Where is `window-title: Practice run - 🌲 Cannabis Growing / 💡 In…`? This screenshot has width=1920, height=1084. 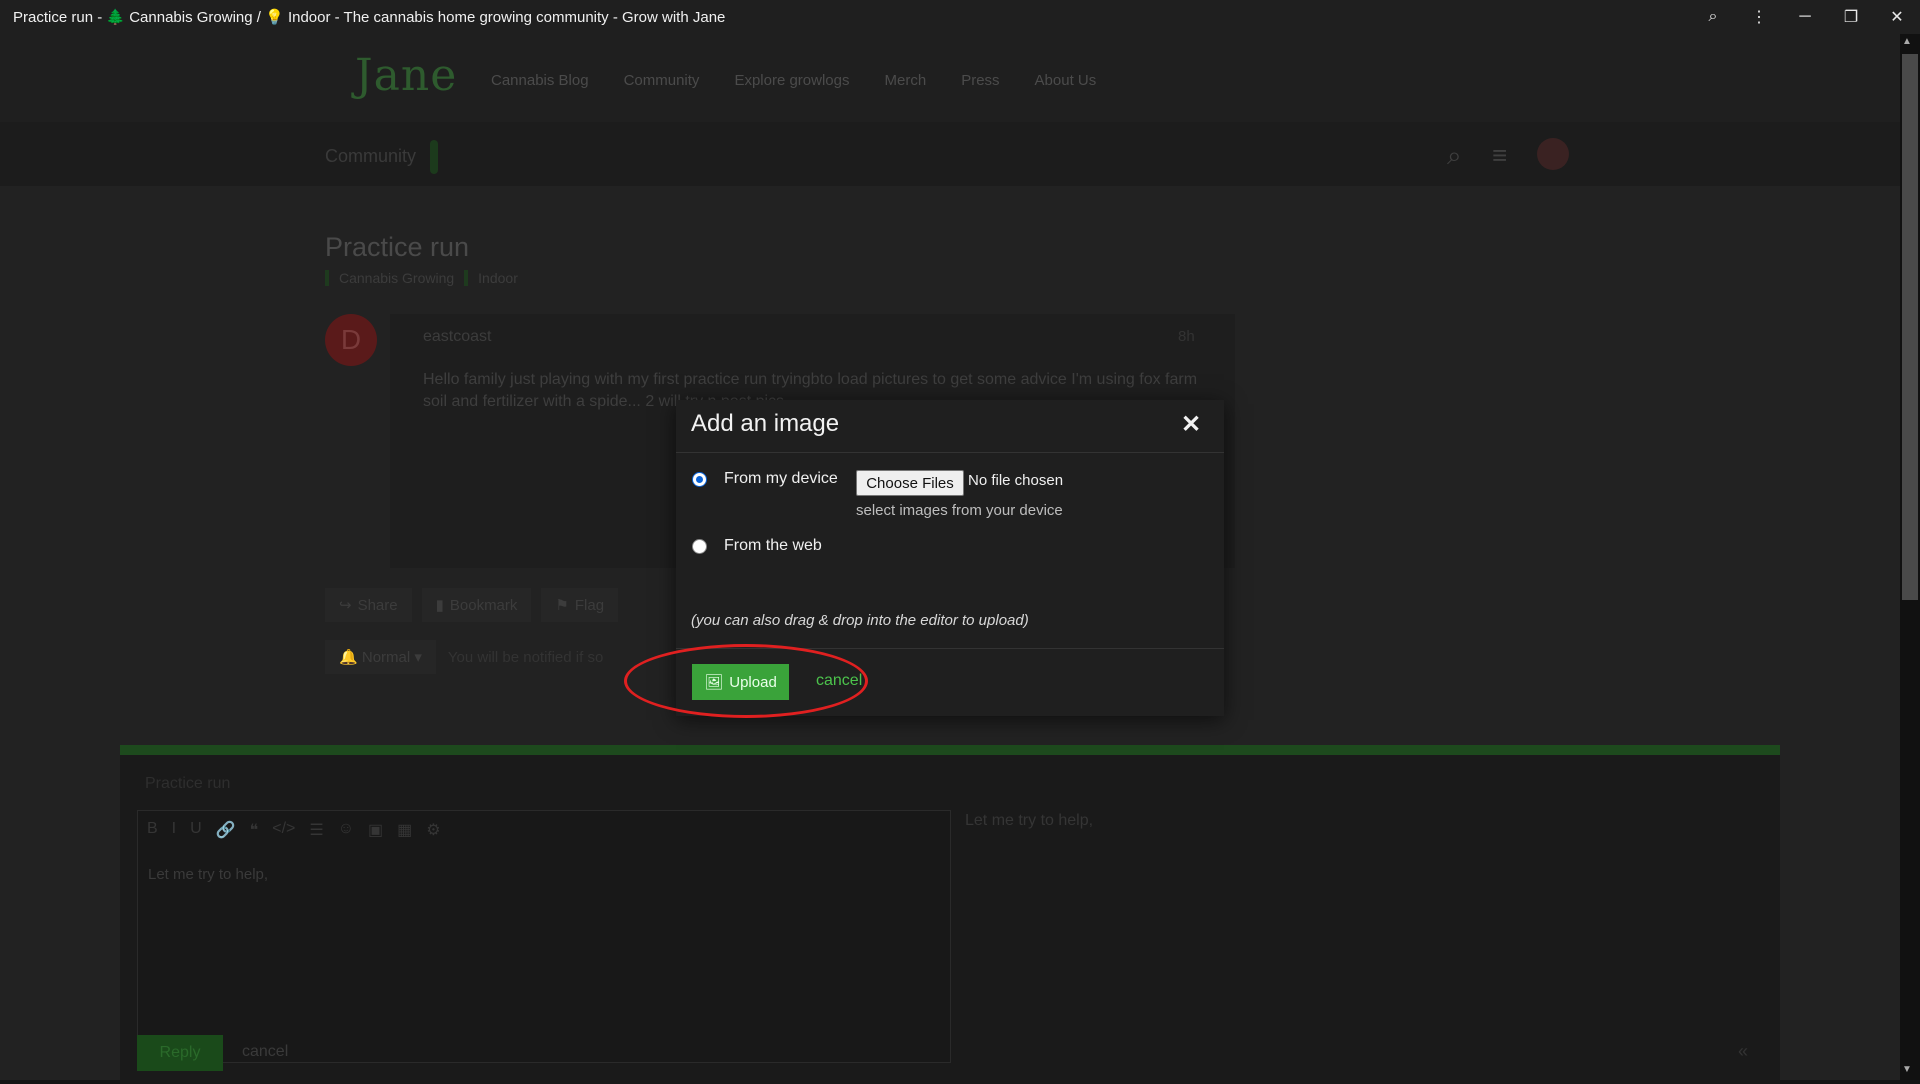
window-title: Practice run - 🌲 Cannabis Growing / 💡 In… is located at coordinates (369, 17).